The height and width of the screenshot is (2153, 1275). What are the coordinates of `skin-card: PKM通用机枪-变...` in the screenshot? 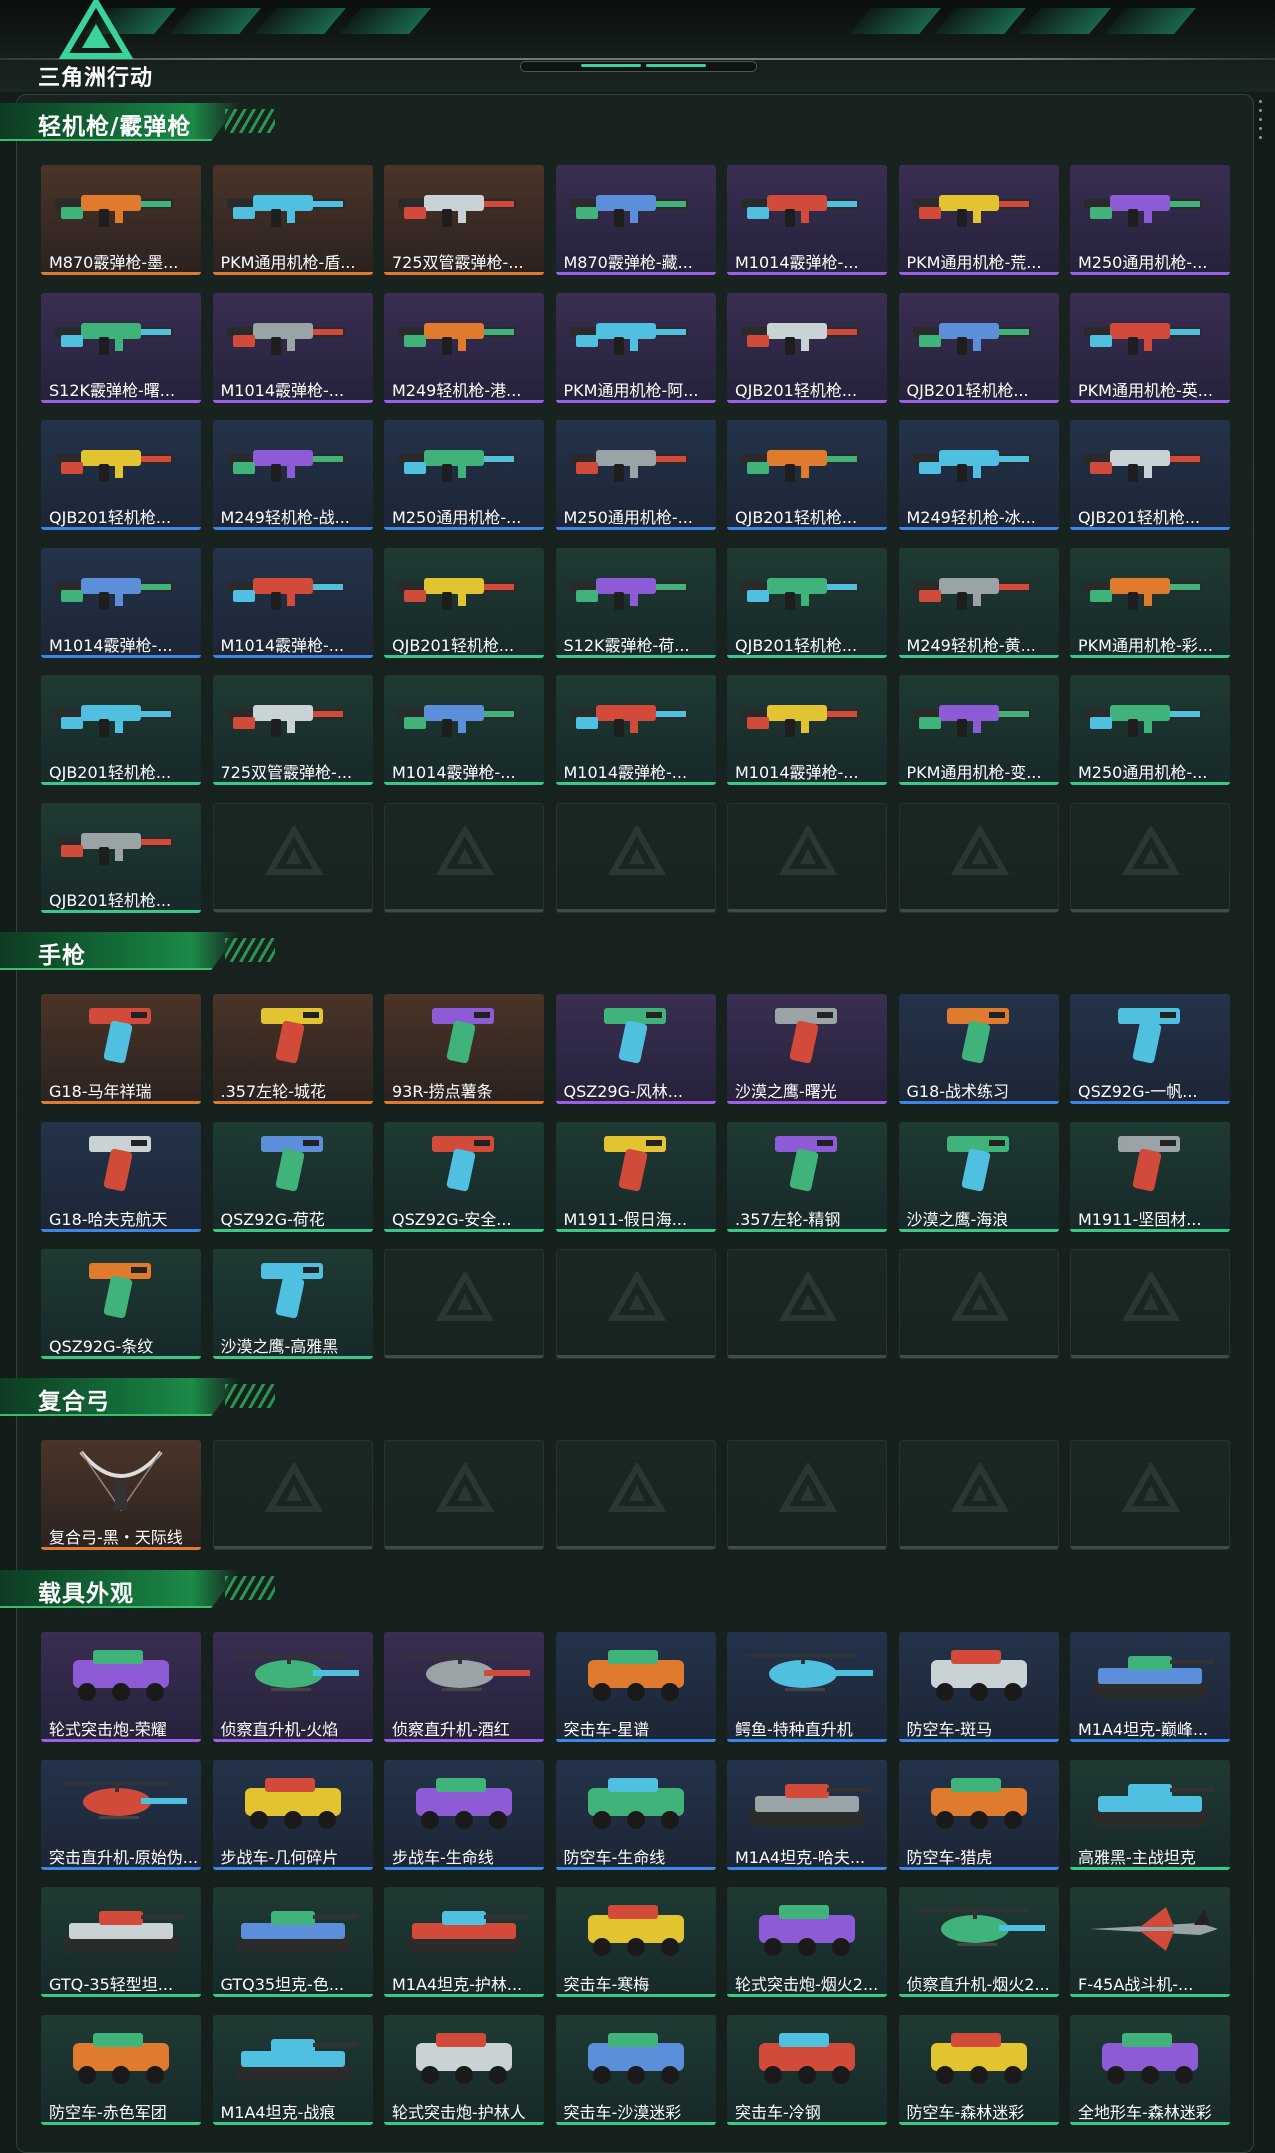 It's located at (978, 730).